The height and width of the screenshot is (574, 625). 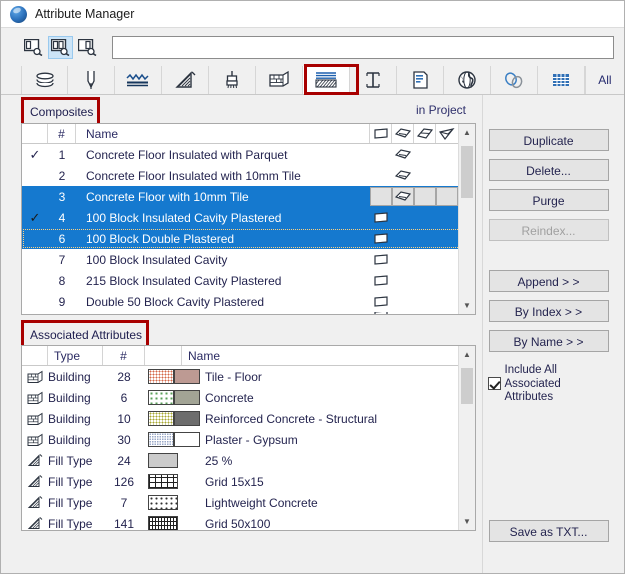 I want to click on tab-line-types, so click(x=138, y=80).